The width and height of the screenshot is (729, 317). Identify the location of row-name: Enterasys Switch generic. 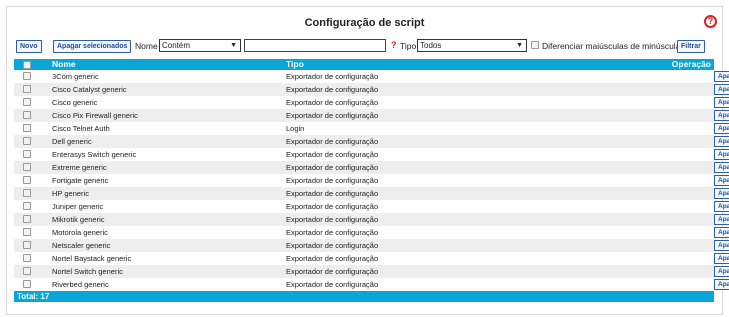
(94, 154).